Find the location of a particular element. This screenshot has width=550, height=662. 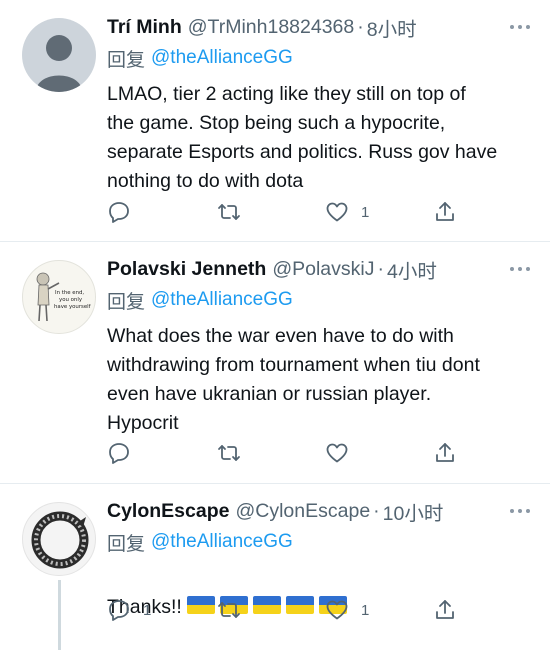

user-handle: @PolavskiJ is located at coordinates (323, 269).